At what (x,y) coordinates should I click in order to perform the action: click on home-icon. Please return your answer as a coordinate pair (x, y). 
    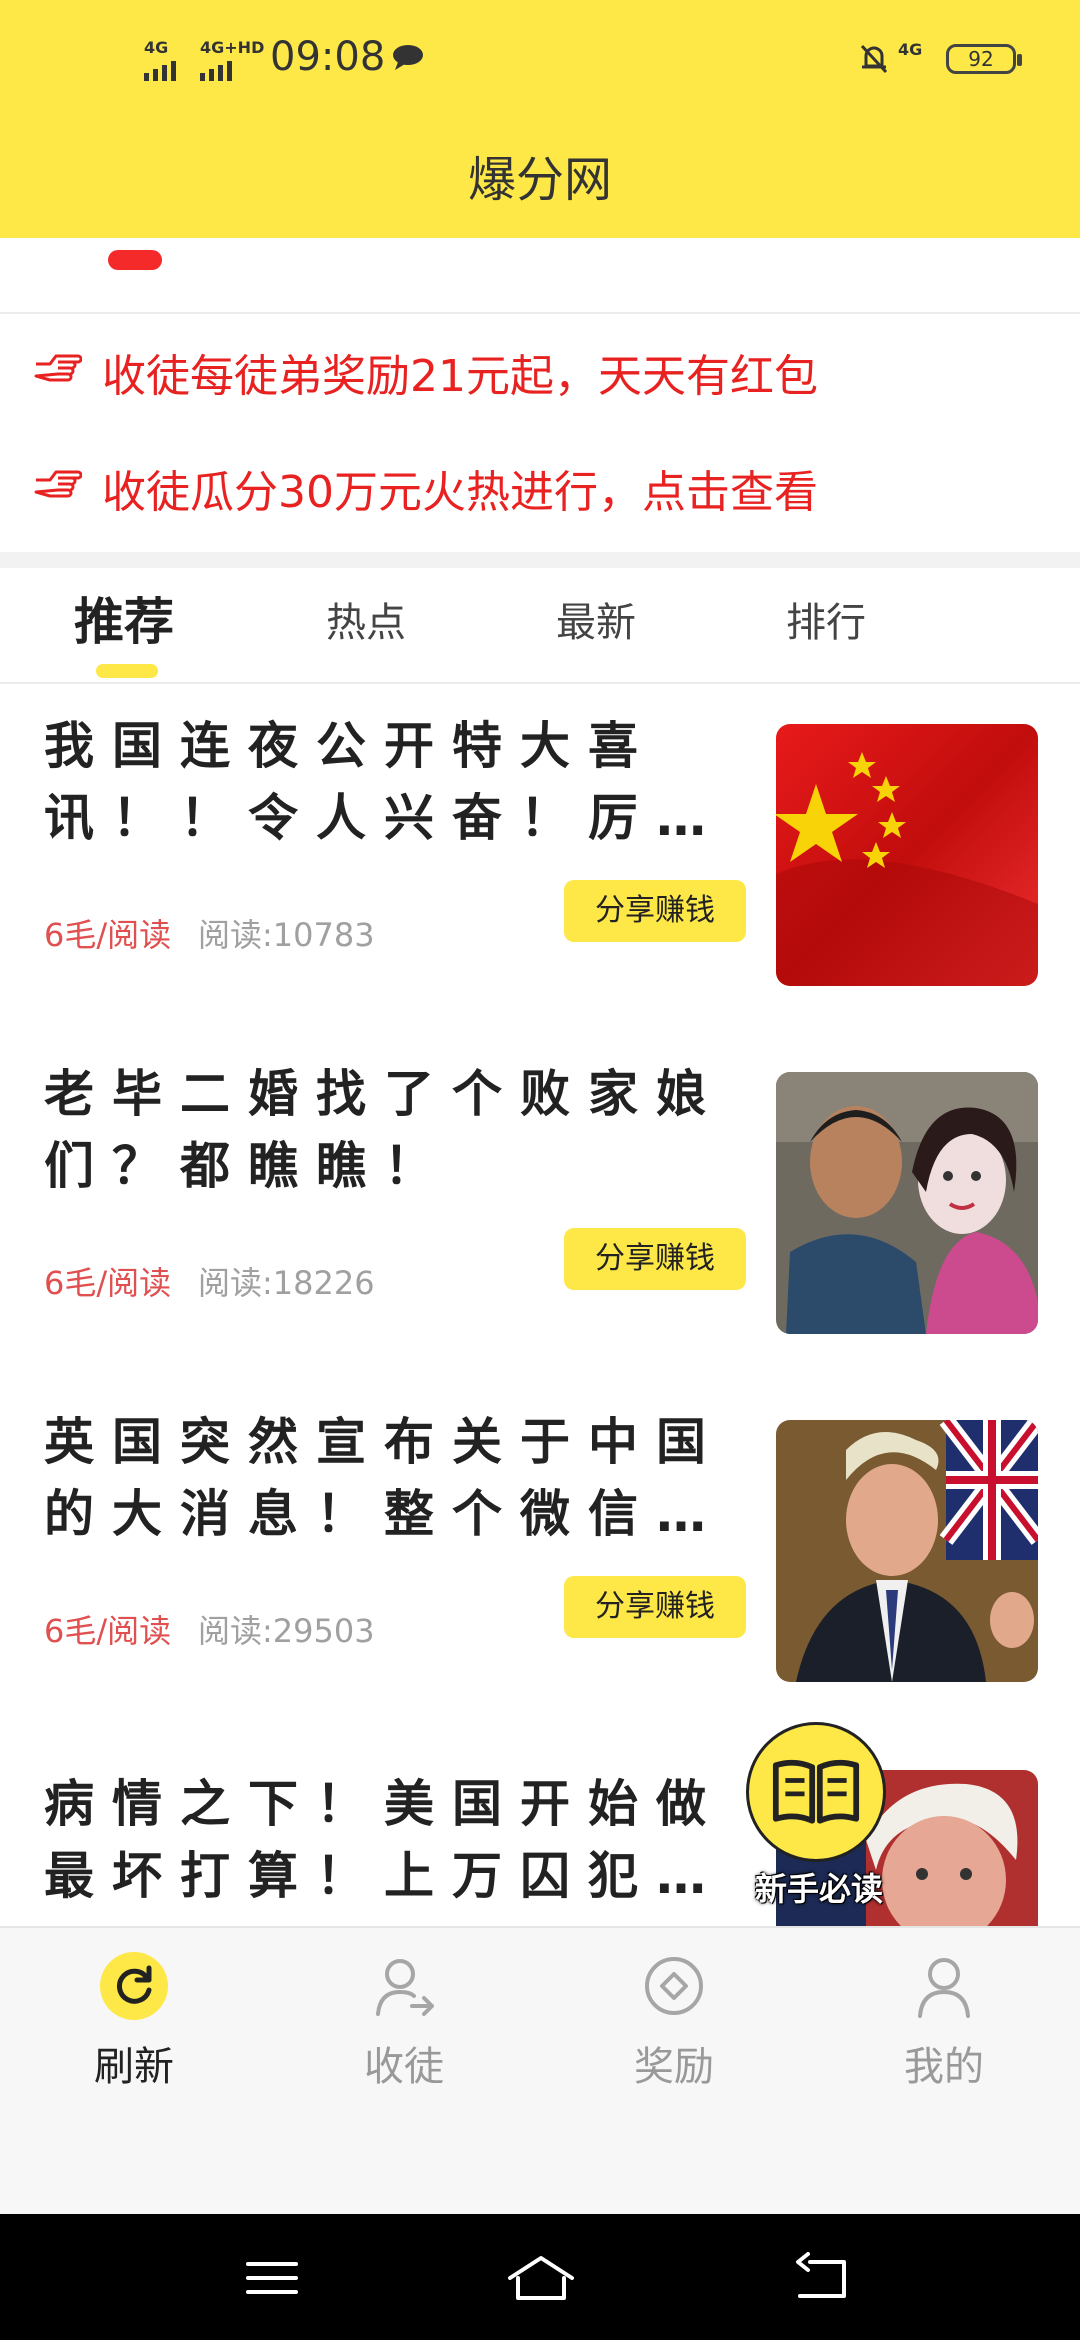
    Looking at the image, I should click on (541, 2278).